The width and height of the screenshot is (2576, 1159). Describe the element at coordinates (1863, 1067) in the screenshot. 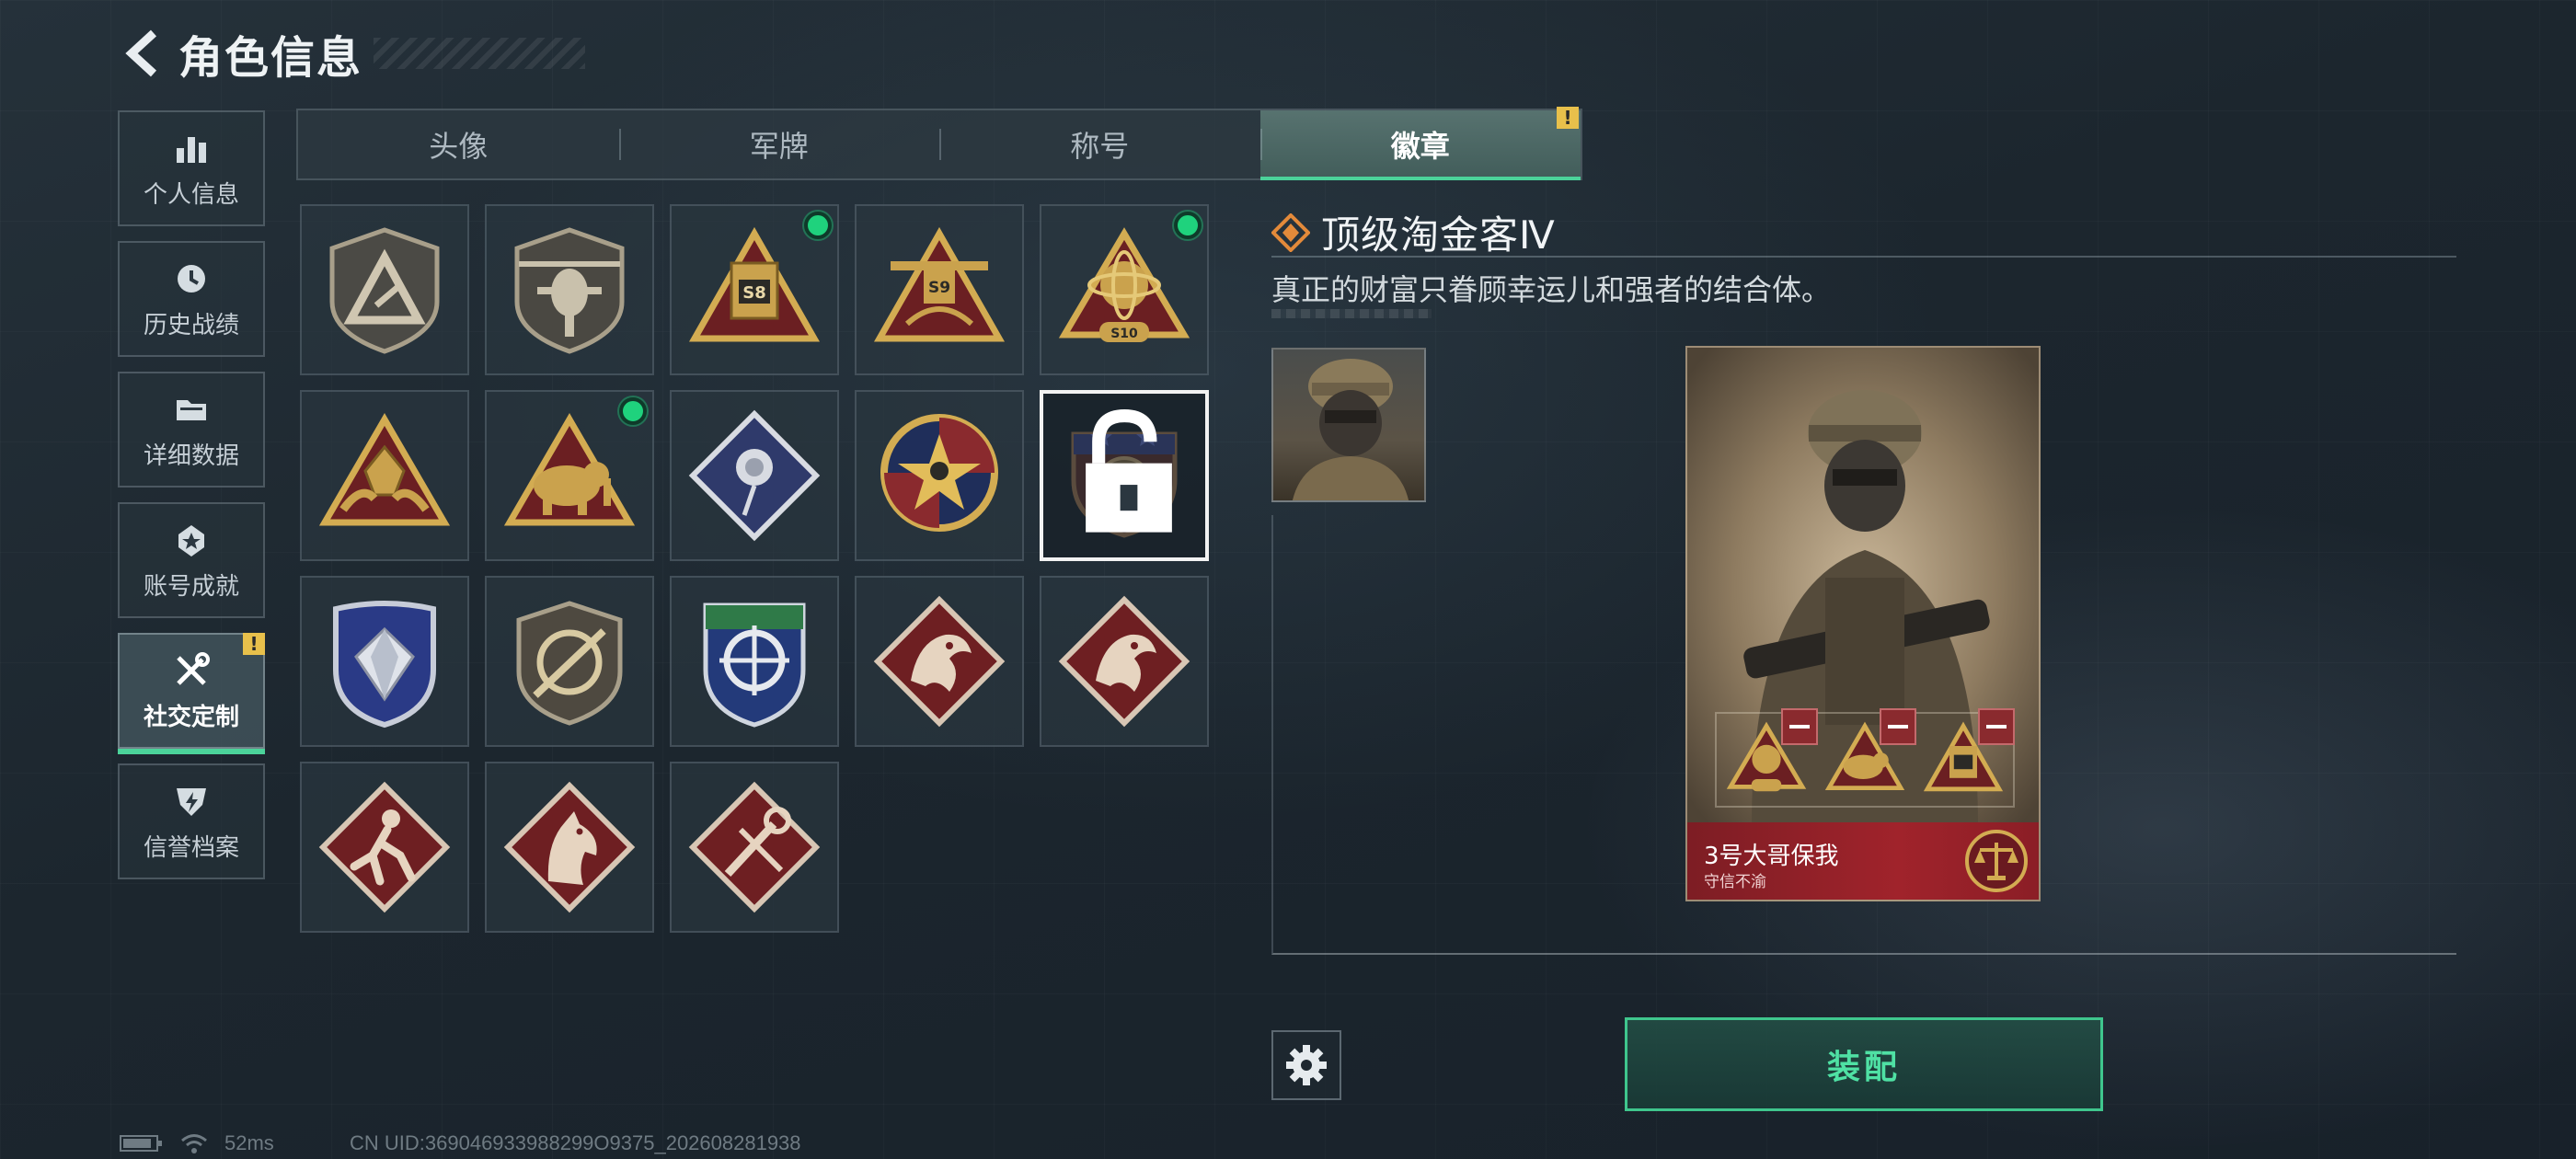

I see `equip-label: 装配` at that location.